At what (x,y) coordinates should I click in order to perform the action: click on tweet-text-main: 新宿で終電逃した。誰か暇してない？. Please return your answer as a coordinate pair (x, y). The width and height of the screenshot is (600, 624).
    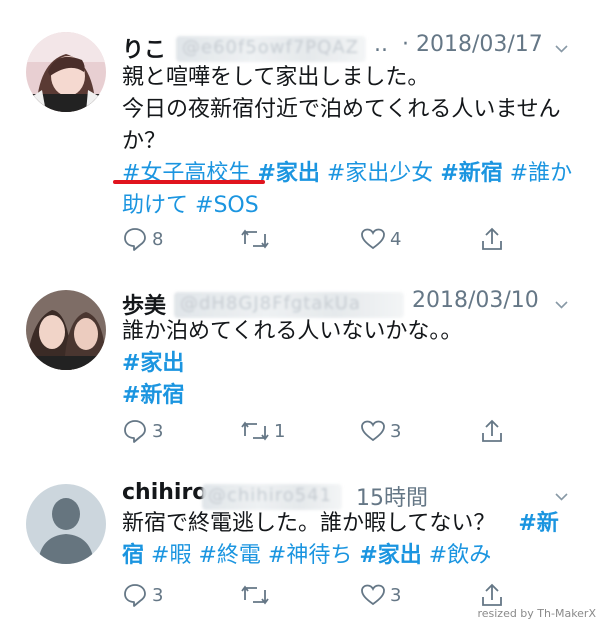
    Looking at the image, I should click on (309, 523).